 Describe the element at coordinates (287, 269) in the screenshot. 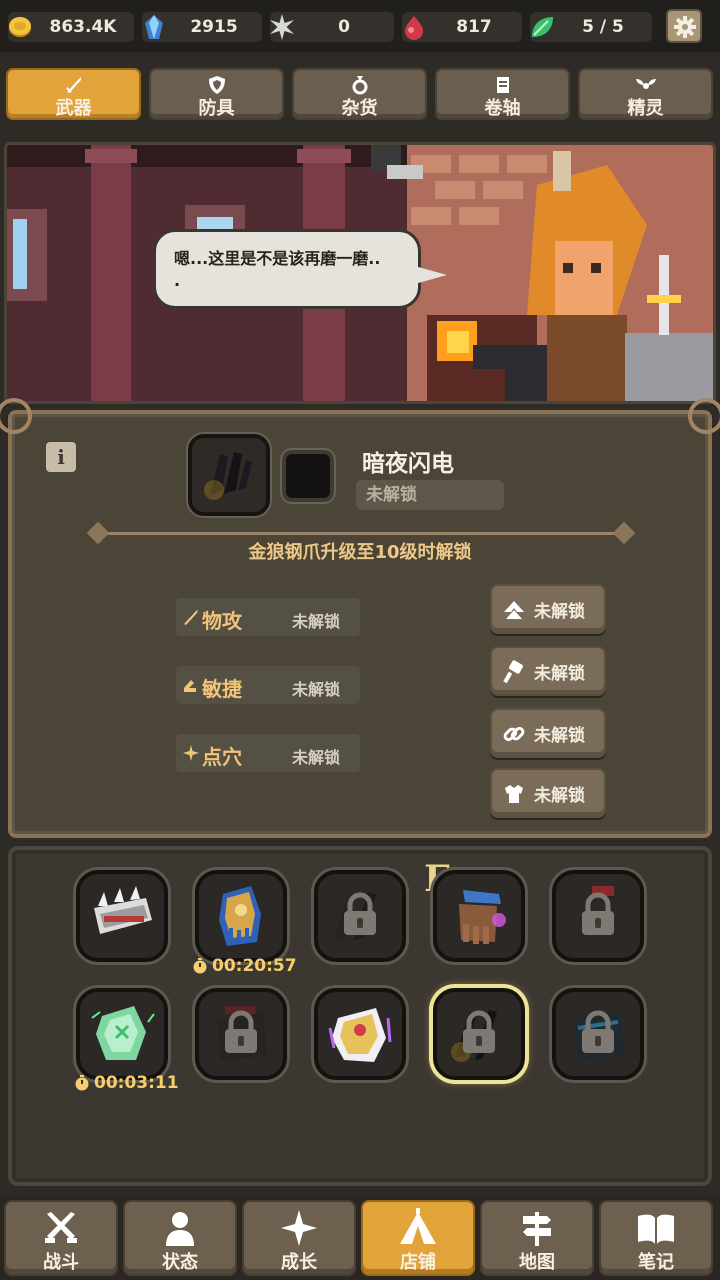

I see `npc-speech-bubble: 嗯...这里是不是该再磨一磨.. .` at that location.